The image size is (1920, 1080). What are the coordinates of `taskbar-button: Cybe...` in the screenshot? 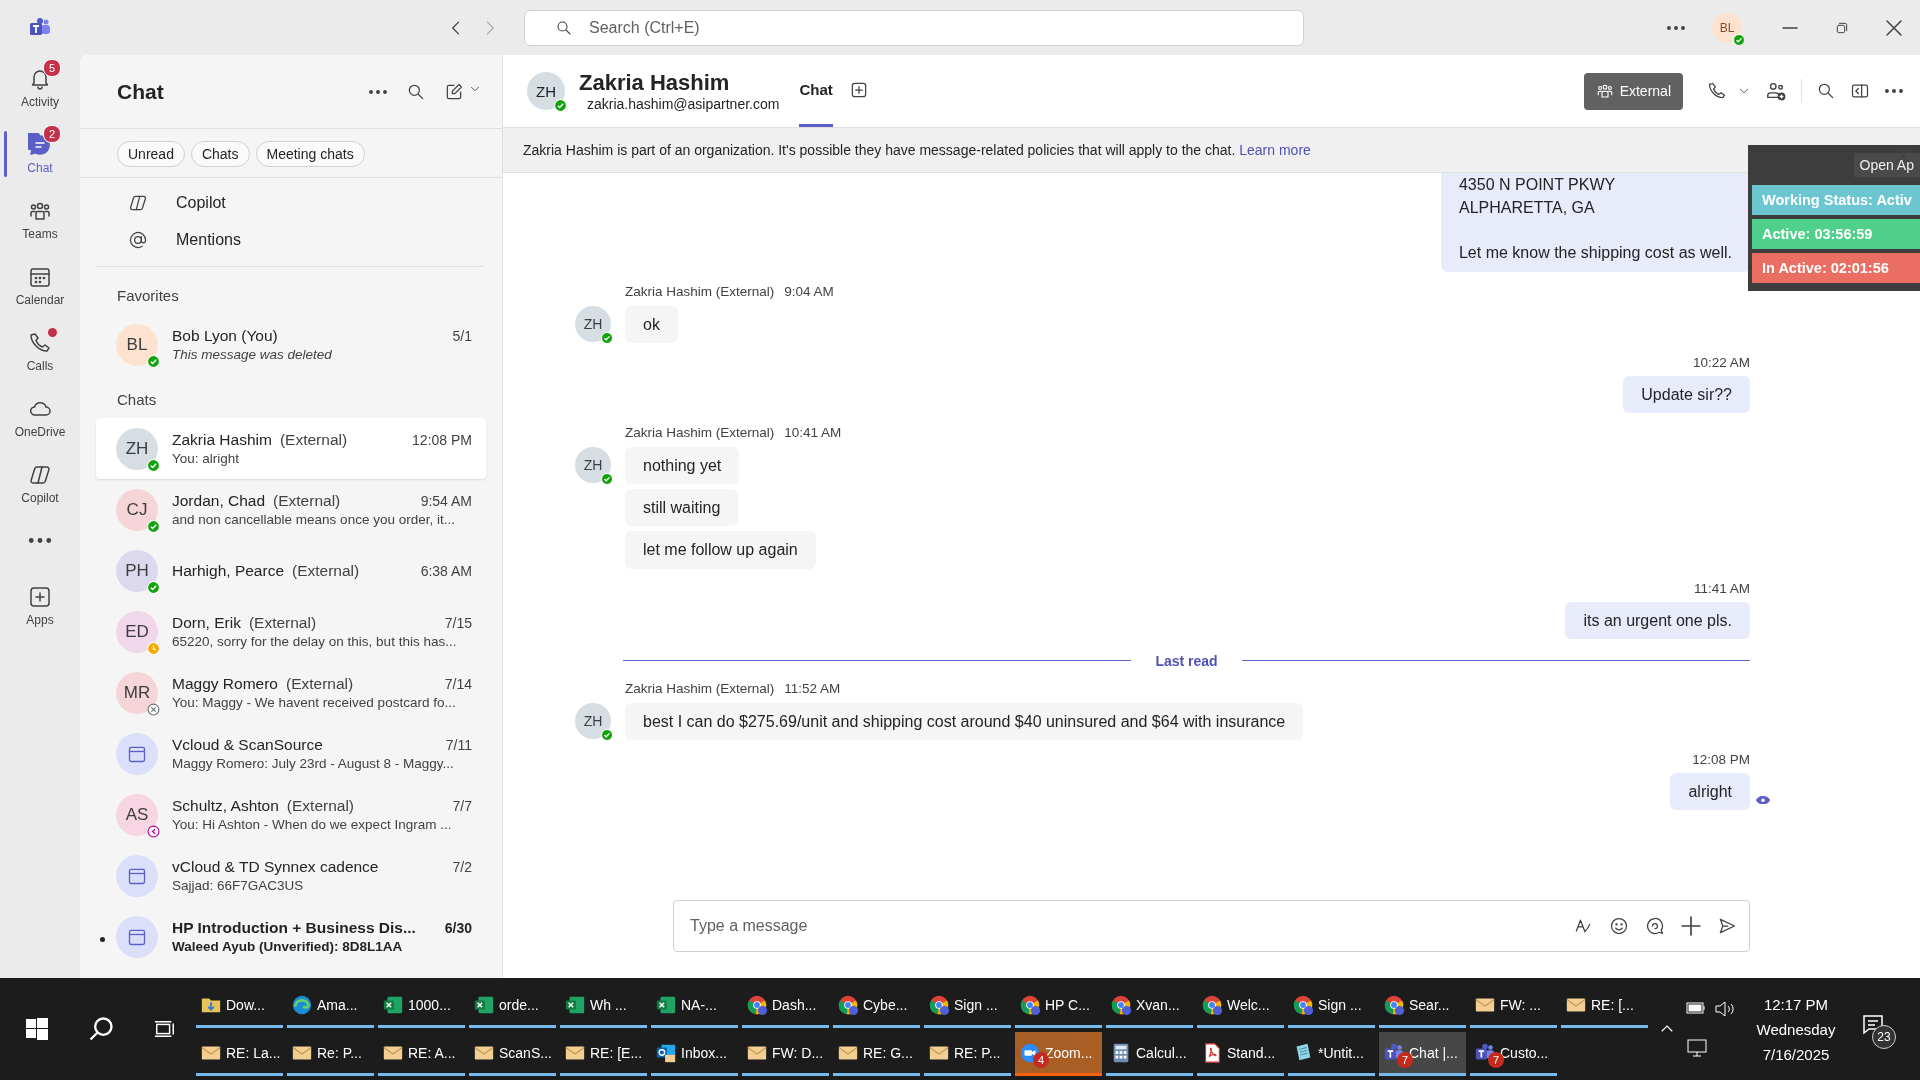 It's located at (876, 1006).